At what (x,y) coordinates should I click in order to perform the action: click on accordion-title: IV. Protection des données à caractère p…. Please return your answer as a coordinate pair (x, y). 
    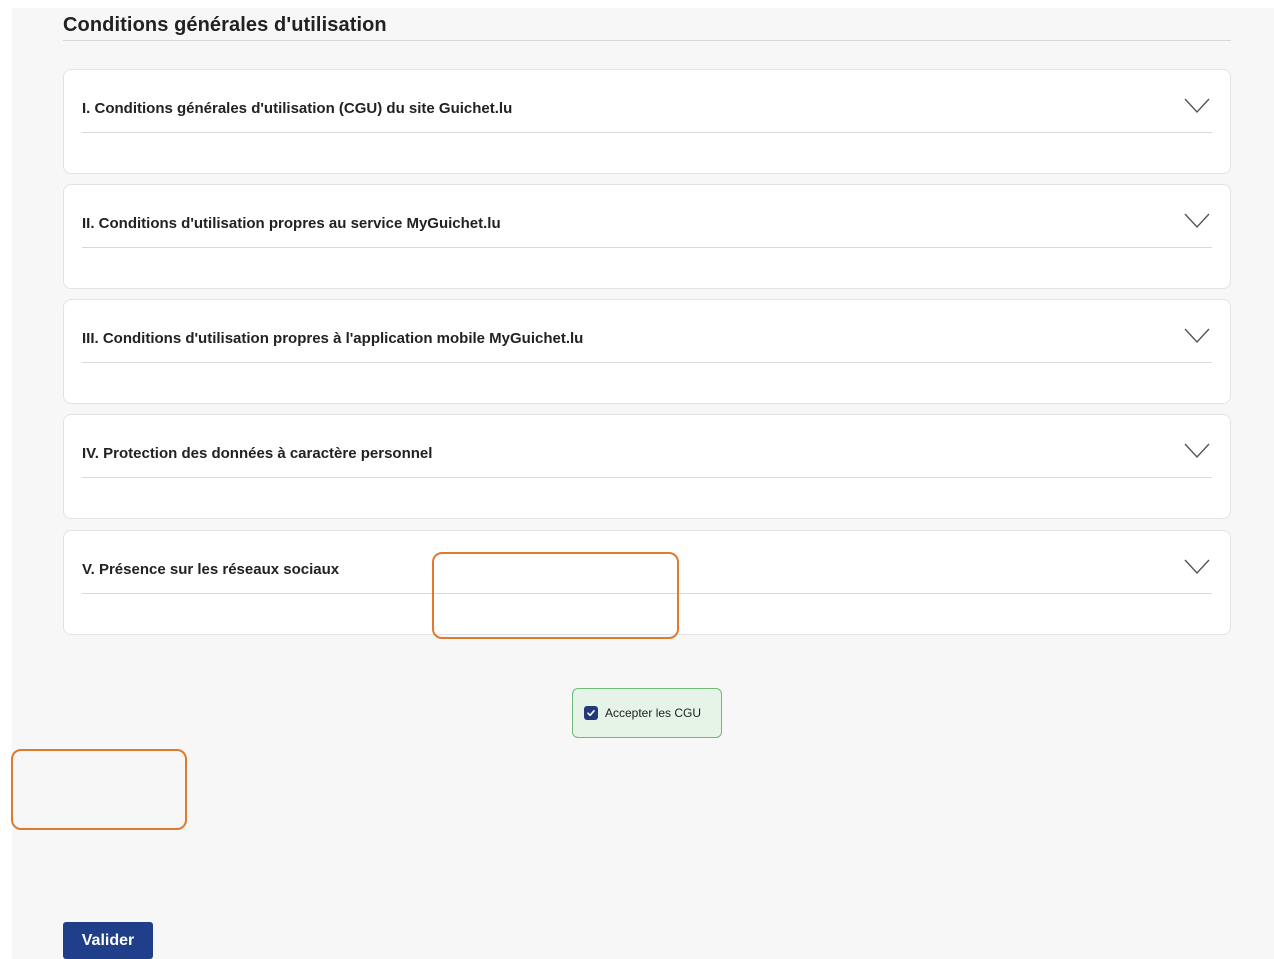
    Looking at the image, I should click on (257, 453).